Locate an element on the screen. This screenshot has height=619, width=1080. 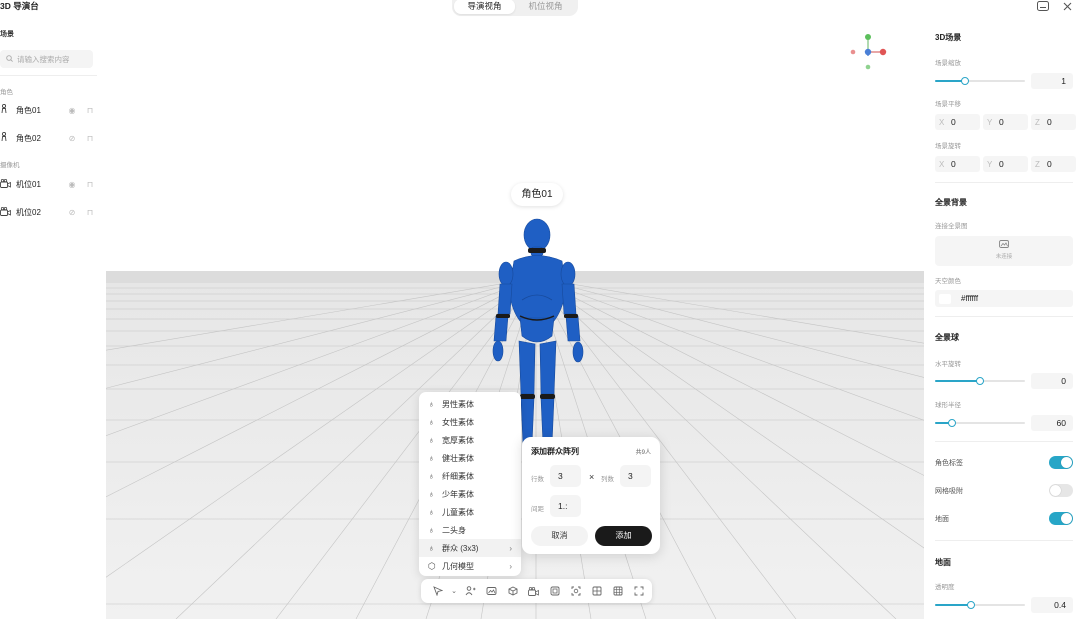
tab-director-view: 导演视角 is located at coordinates (484, 7).